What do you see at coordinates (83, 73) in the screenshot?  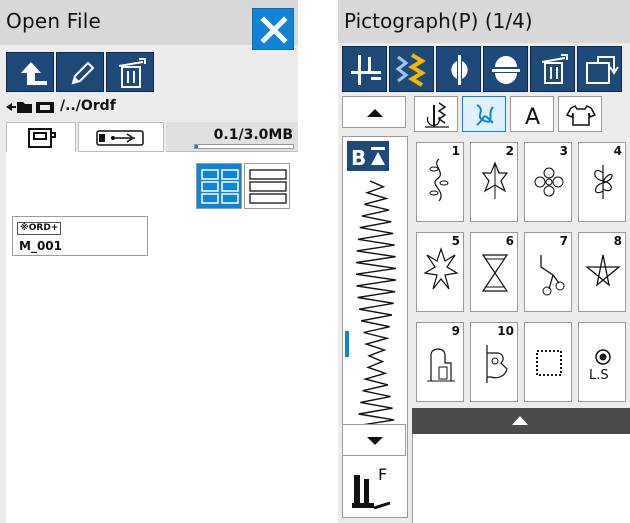 I see `pencil-icon` at bounding box center [83, 73].